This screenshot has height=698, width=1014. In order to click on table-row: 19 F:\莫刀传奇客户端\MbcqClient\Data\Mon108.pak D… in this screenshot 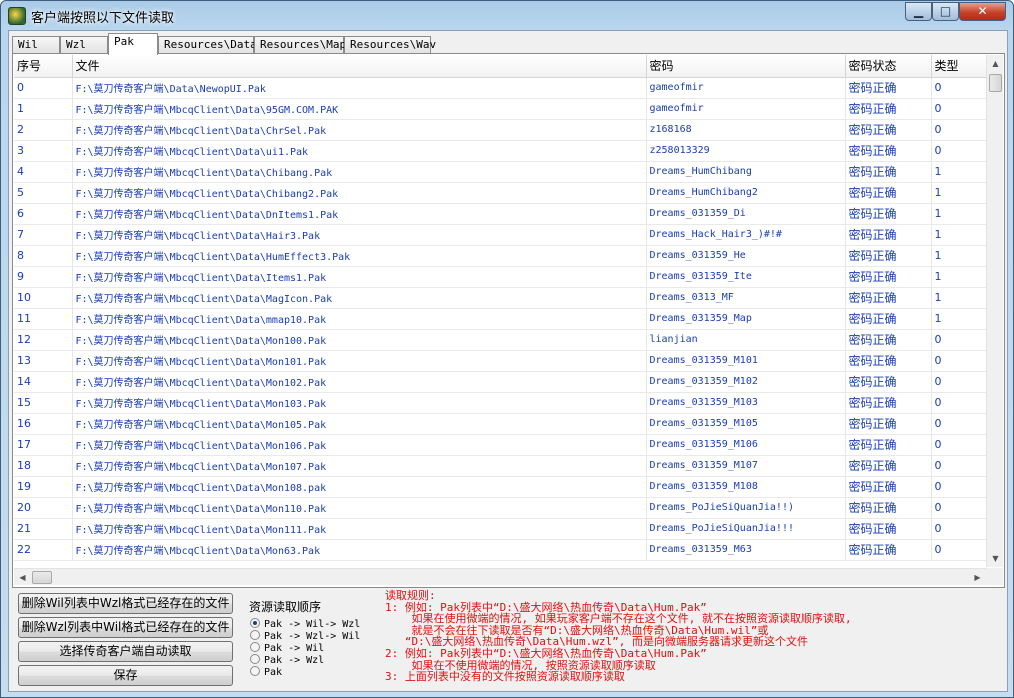, I will do `click(500, 487)`.